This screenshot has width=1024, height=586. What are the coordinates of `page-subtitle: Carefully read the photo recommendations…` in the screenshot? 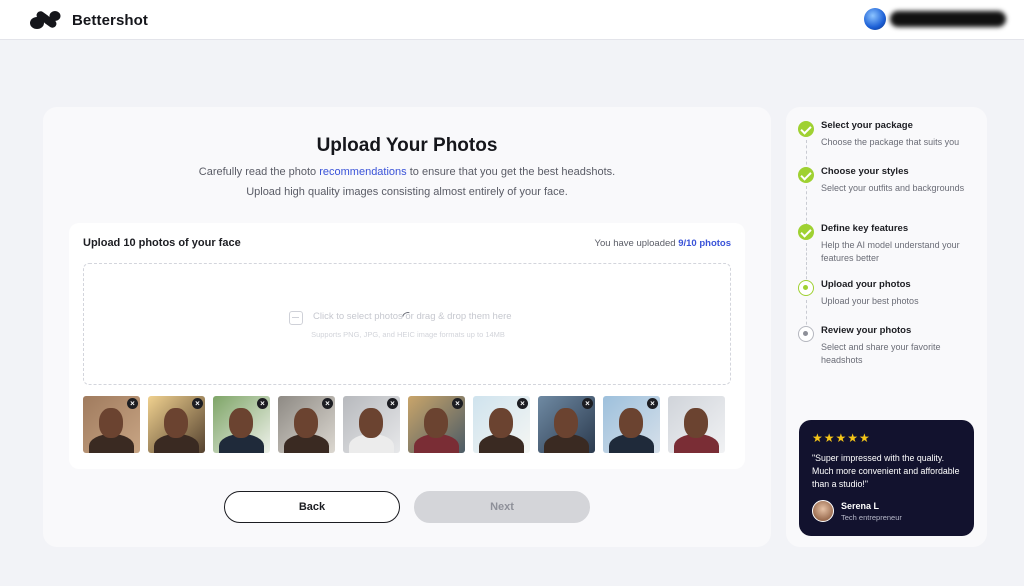 It's located at (407, 172).